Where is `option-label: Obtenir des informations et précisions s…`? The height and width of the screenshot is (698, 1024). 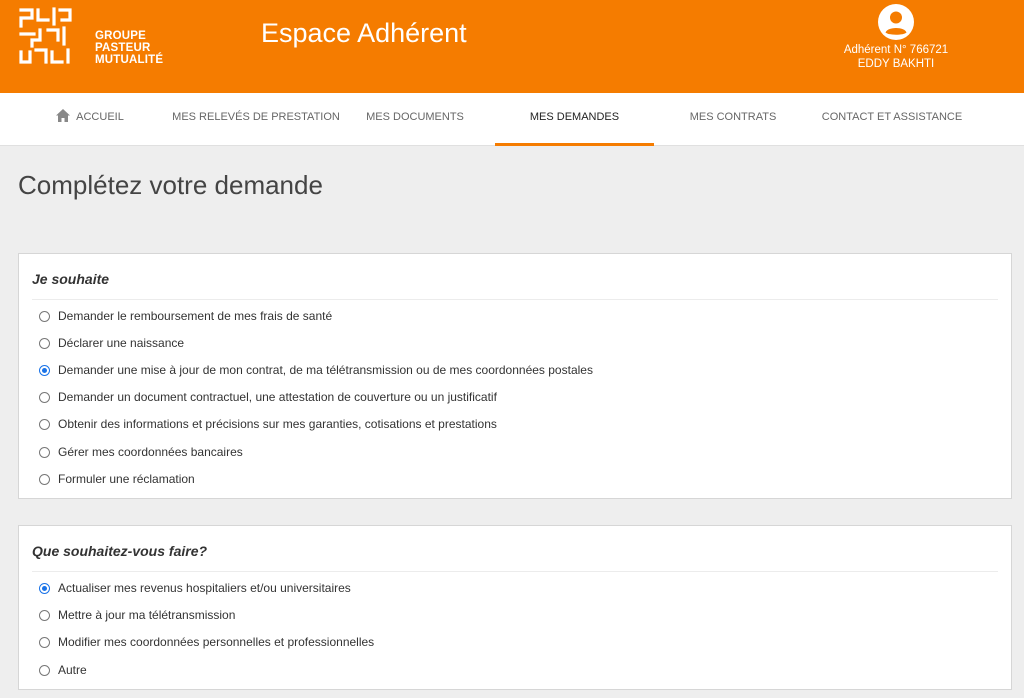
option-label: Obtenir des informations et précisions s… is located at coordinates (277, 424).